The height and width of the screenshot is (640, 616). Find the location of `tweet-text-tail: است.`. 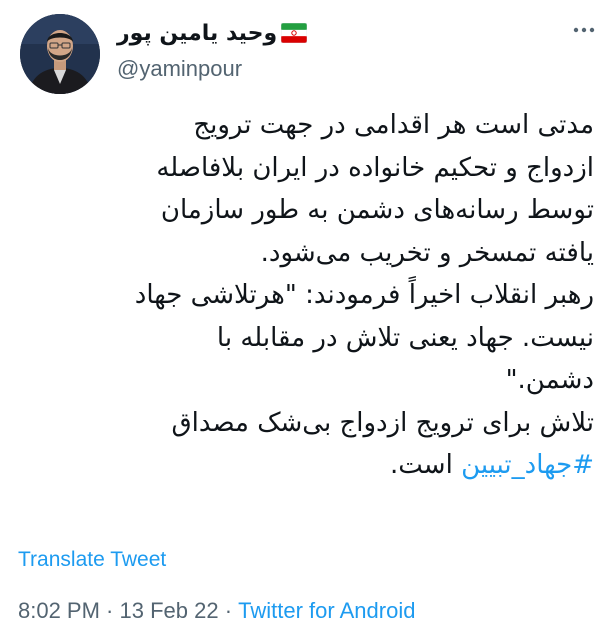

tweet-text-tail: است. is located at coordinates (426, 465).